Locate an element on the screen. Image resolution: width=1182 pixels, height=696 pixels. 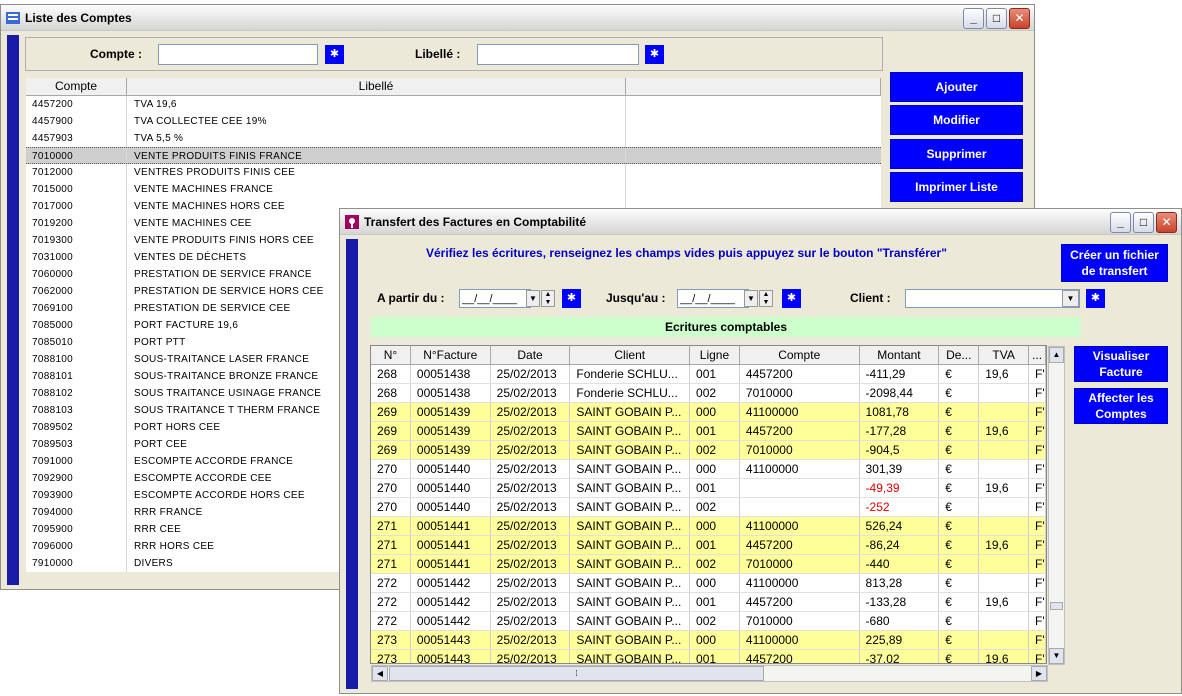
table-row: 4457903 TVA 5,5 % is located at coordinates (453, 138).